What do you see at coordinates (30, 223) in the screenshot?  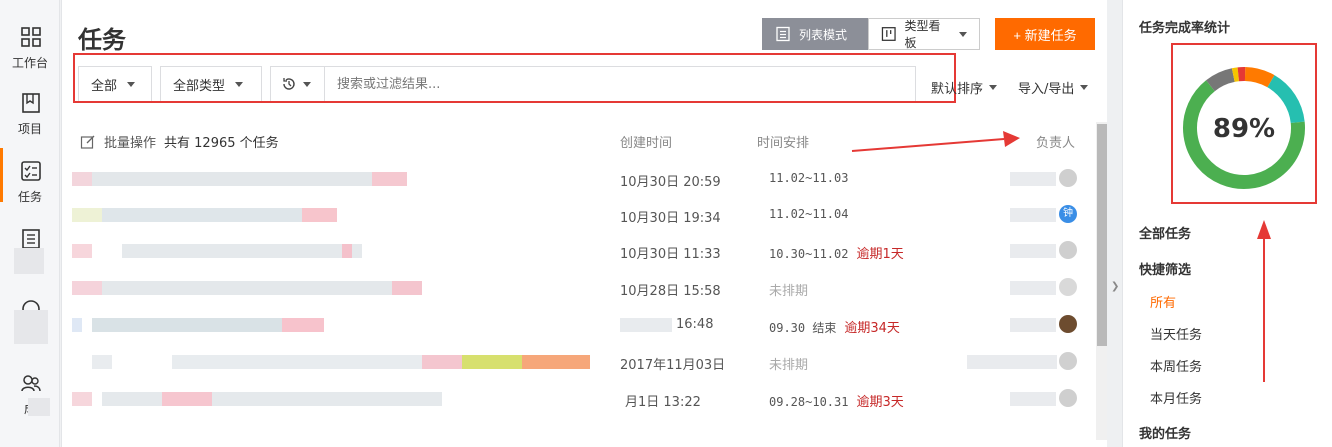 I see `left-nav: 工作台 项目 任务 成` at bounding box center [30, 223].